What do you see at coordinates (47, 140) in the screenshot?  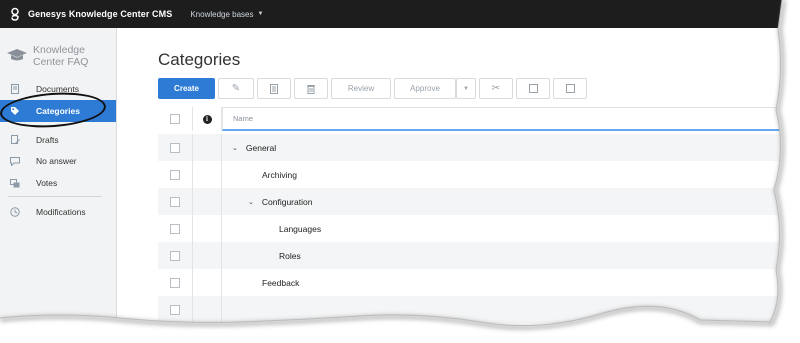 I see `sidebar-item-label: Drafts` at bounding box center [47, 140].